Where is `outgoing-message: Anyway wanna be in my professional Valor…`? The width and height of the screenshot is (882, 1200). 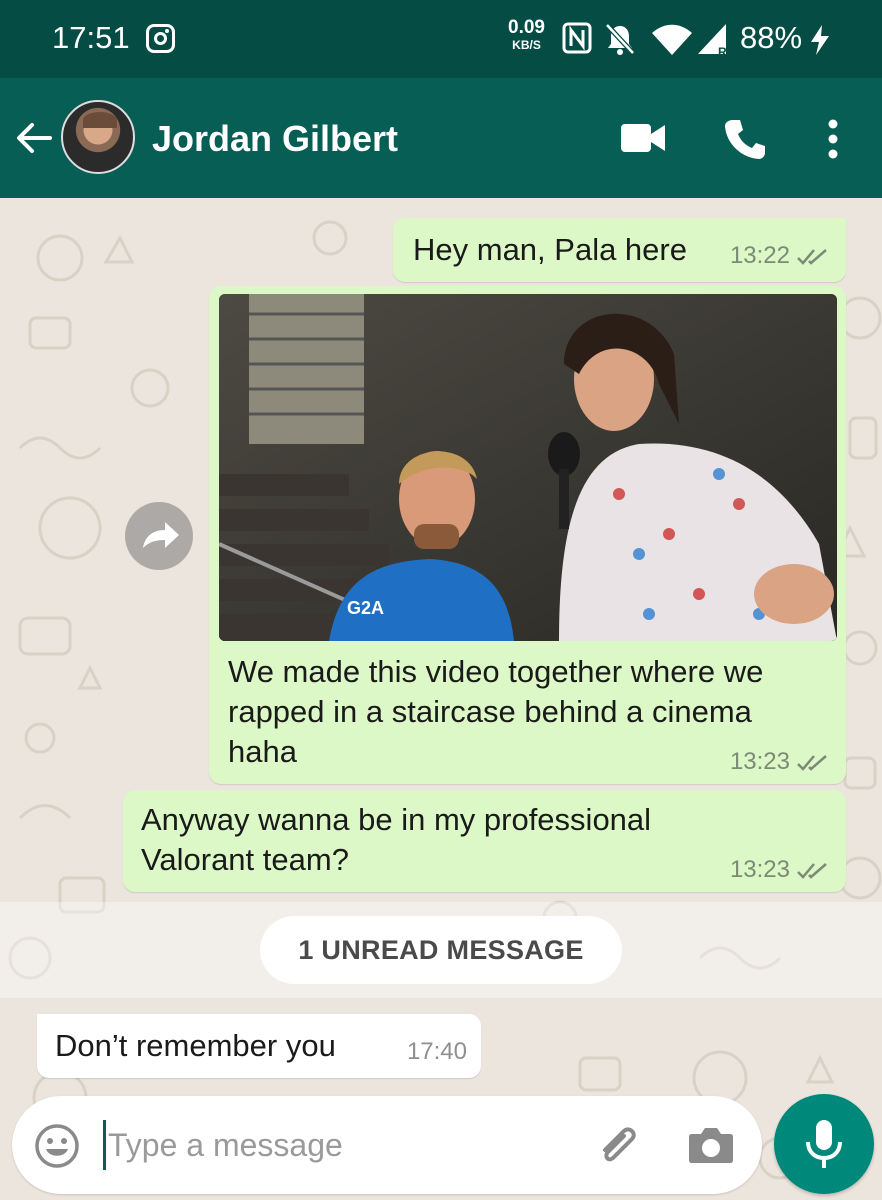 outgoing-message: Anyway wanna be in my professional Valor… is located at coordinates (484, 841).